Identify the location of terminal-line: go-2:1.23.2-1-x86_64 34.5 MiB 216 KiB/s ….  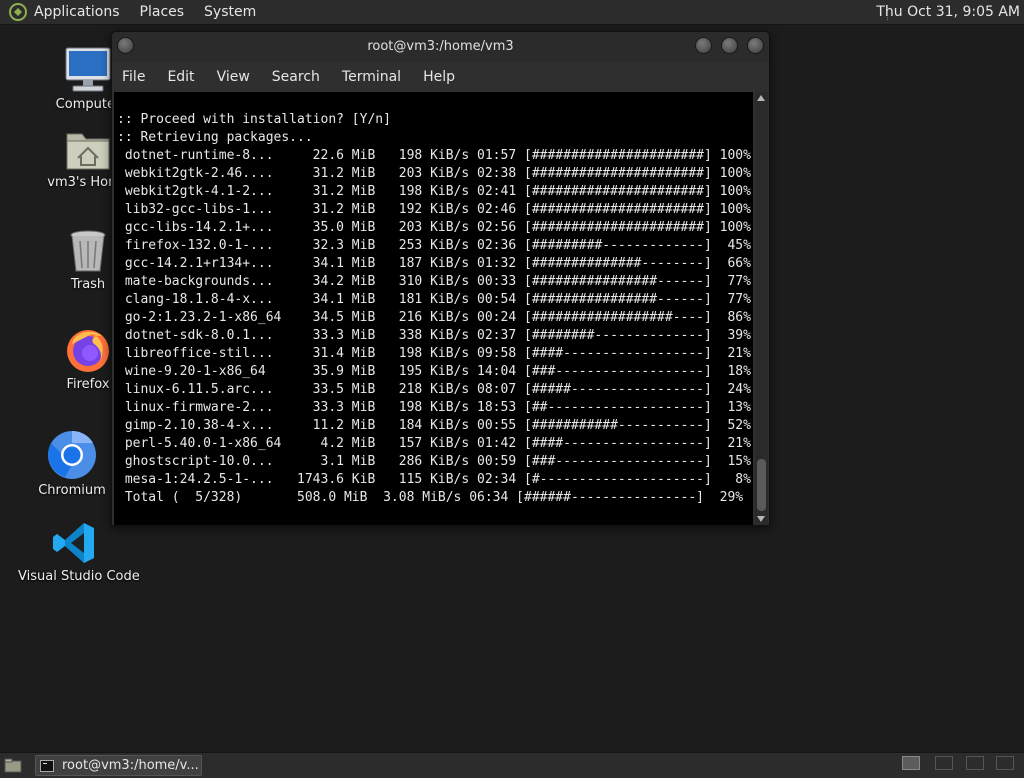
(434, 317).